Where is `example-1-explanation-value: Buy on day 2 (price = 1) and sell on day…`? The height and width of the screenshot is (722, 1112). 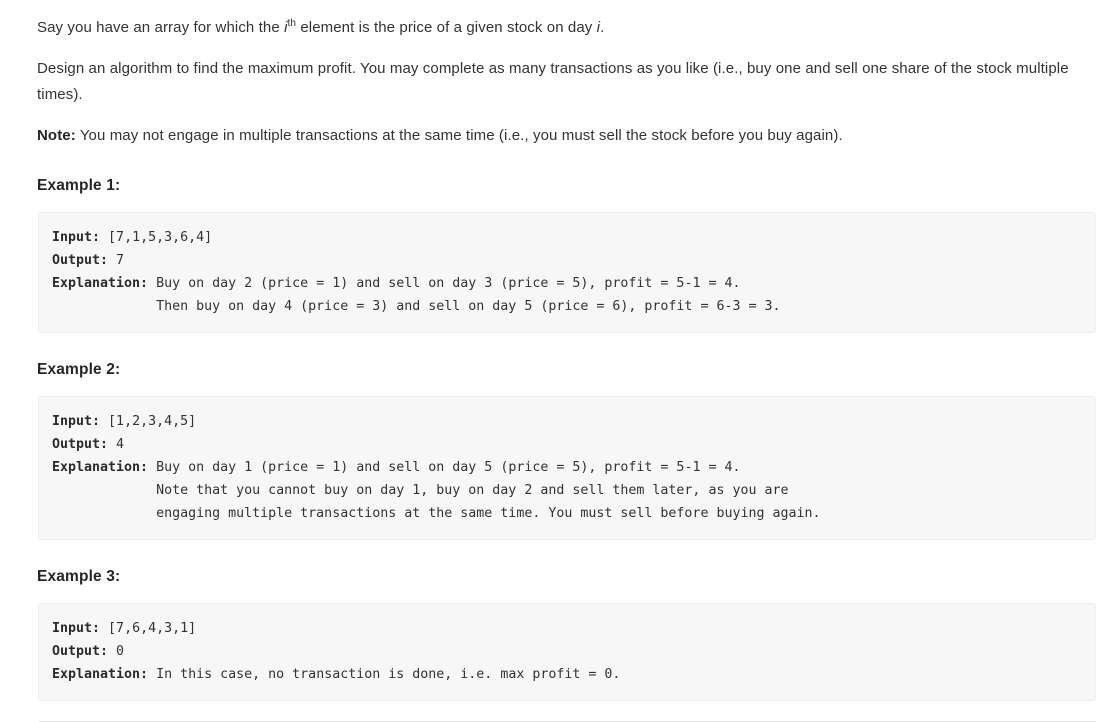
example-1-explanation-value: Buy on day 2 (price = 1) and sell on day… is located at coordinates (468, 295).